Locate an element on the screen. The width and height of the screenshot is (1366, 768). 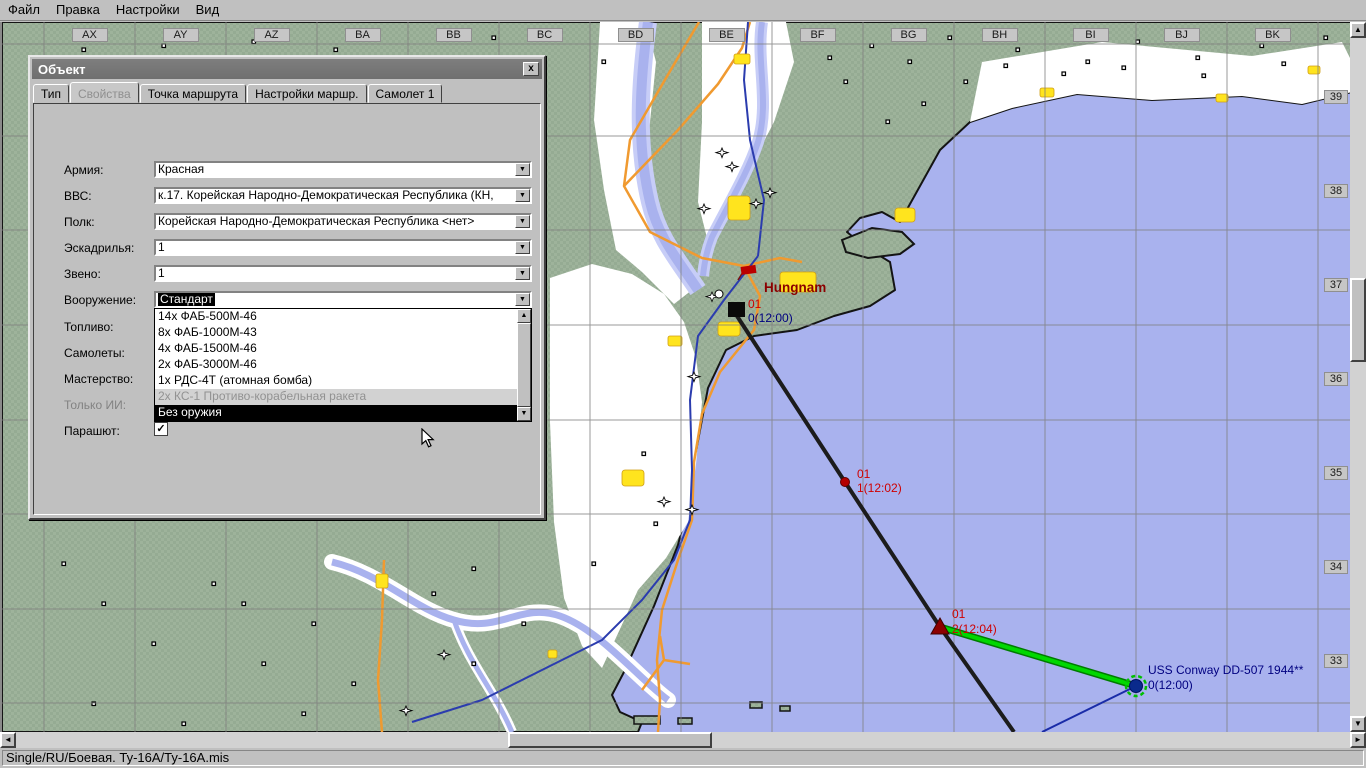
map-column-label: BJ is located at coordinates (1181, 35).